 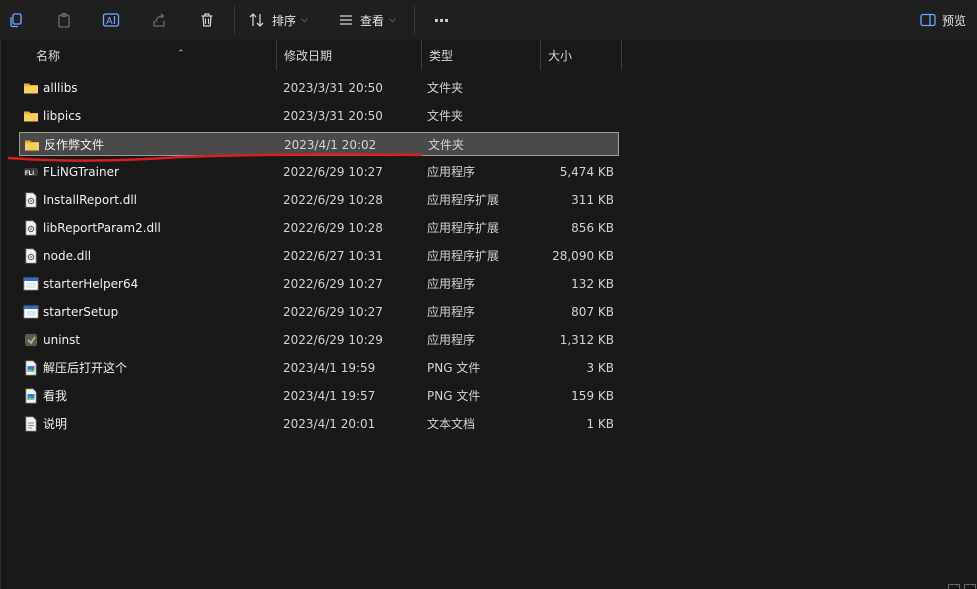 What do you see at coordinates (60, 88) in the screenshot?
I see `file-name: alllibs` at bounding box center [60, 88].